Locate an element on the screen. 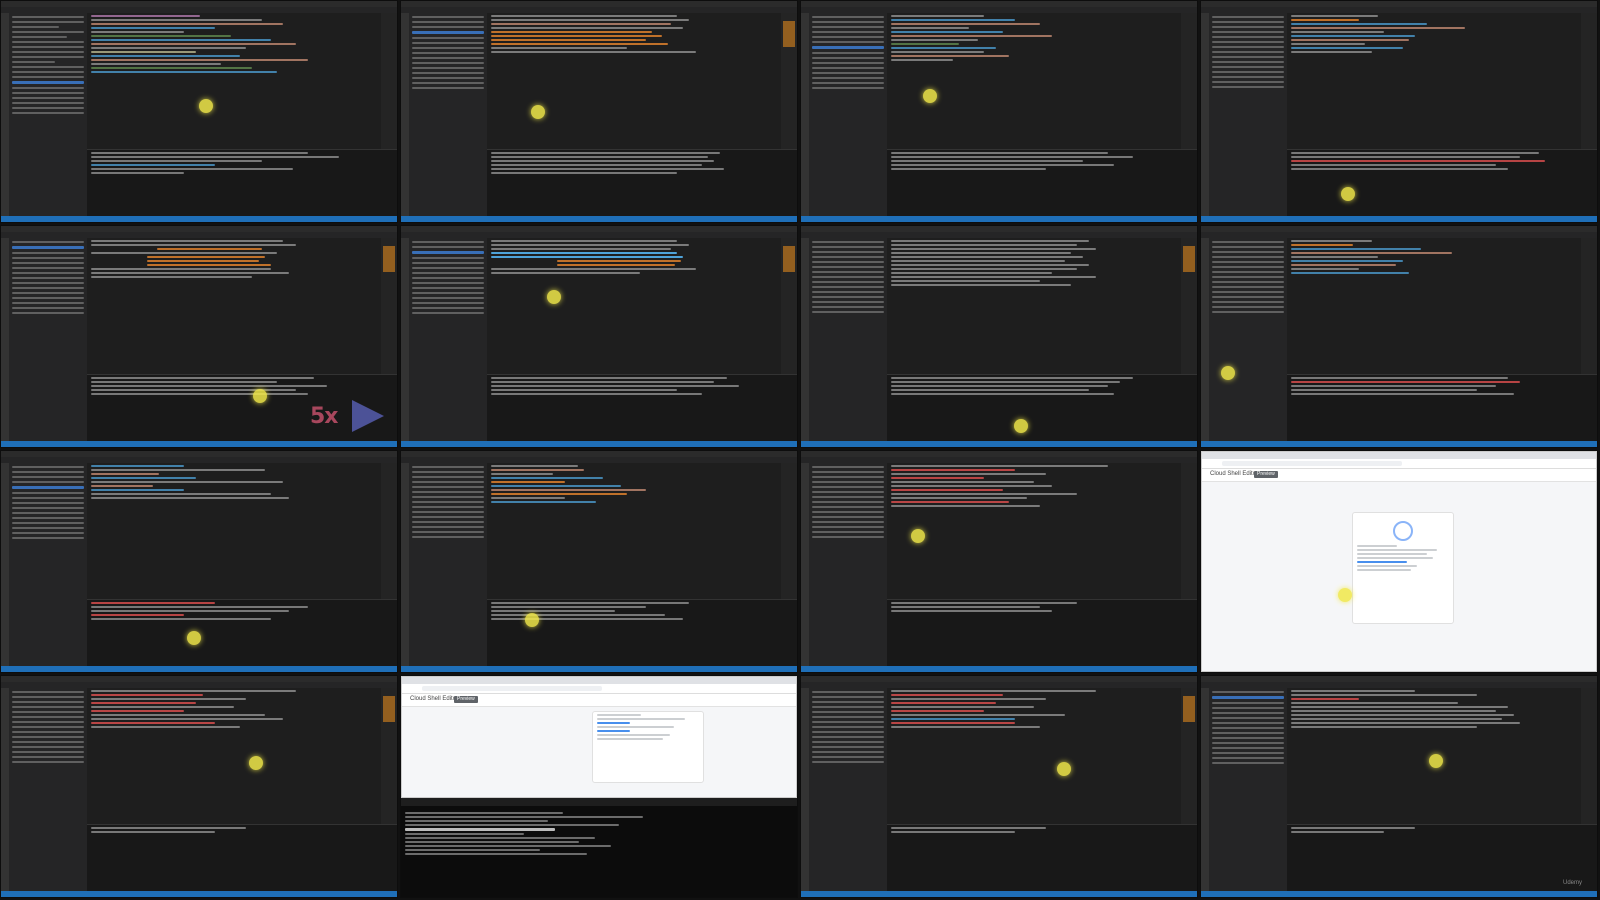 This screenshot has width=1600, height=900. dialog-card is located at coordinates (1403, 568).